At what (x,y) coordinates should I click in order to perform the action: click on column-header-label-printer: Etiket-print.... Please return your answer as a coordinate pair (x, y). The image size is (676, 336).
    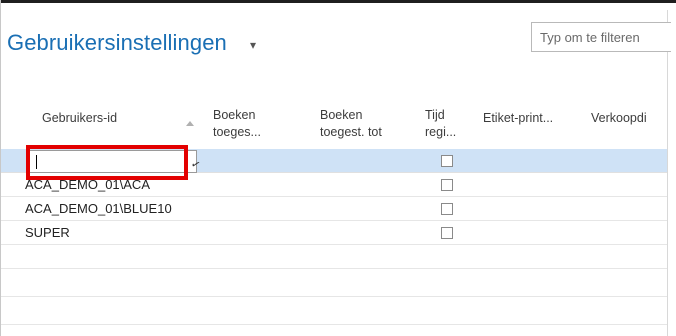
    Looking at the image, I should click on (518, 118).